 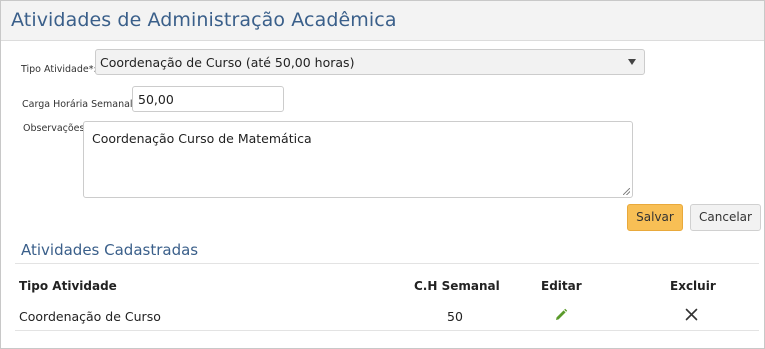 What do you see at coordinates (202, 138) in the screenshot?
I see `observacoes-value: Coordenação Curso de Matemática` at bounding box center [202, 138].